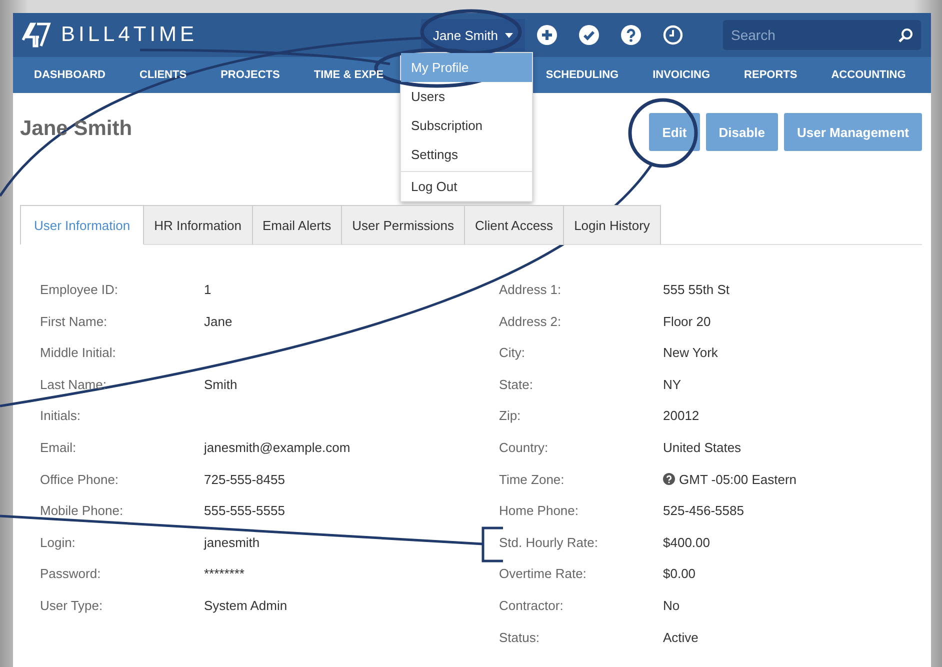 This screenshot has width=942, height=667. Describe the element at coordinates (674, 132) in the screenshot. I see `action-button: Edit` at that location.